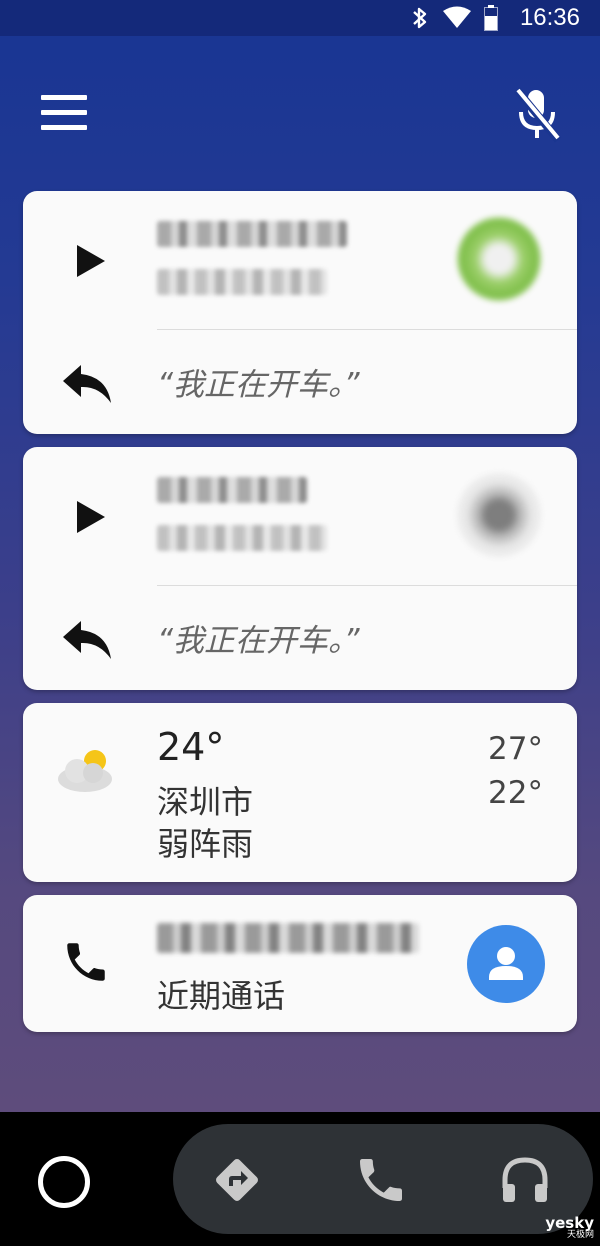  Describe the element at coordinates (515, 749) in the screenshot. I see `high-temperature: 27°` at that location.